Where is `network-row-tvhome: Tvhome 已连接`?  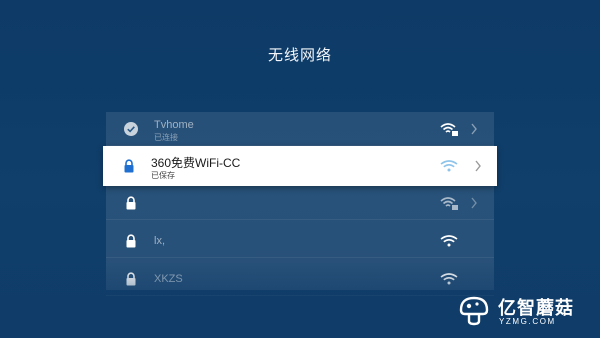
network-row-tvhome: Tvhome 已连接 is located at coordinates (300, 129).